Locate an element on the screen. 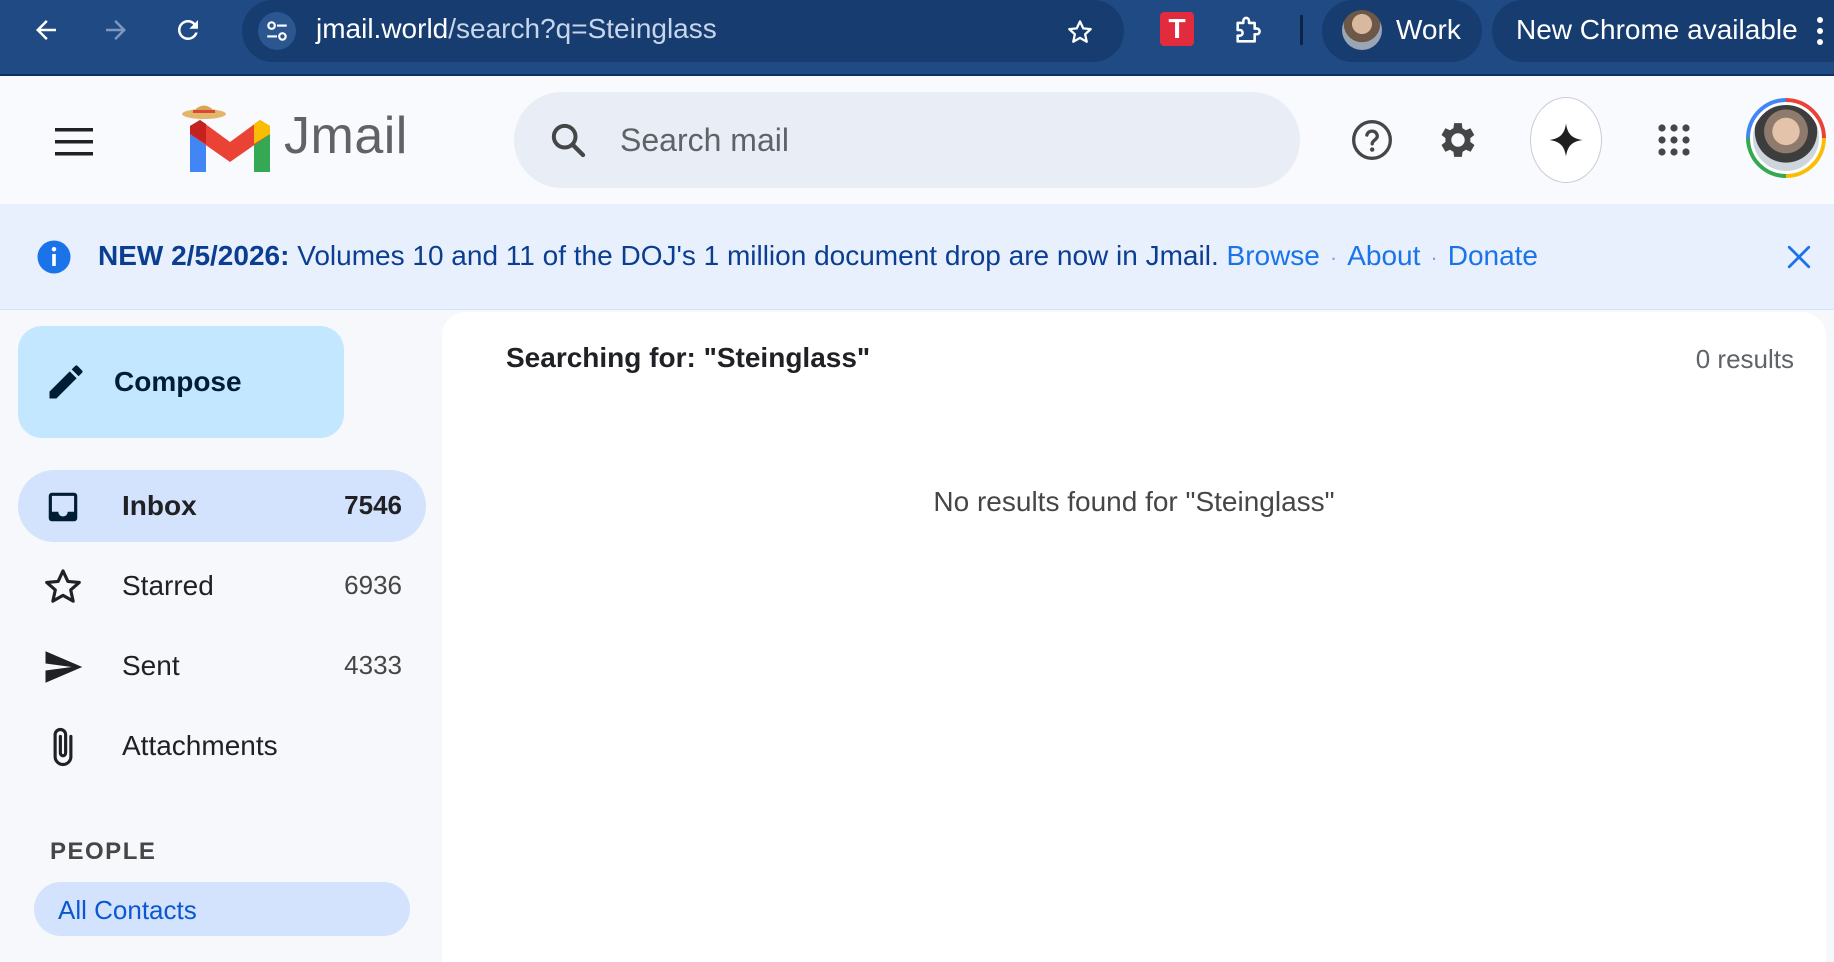 This screenshot has height=962, width=1834. url-text: jmail.world/search?q=Steinglass is located at coordinates (516, 29).